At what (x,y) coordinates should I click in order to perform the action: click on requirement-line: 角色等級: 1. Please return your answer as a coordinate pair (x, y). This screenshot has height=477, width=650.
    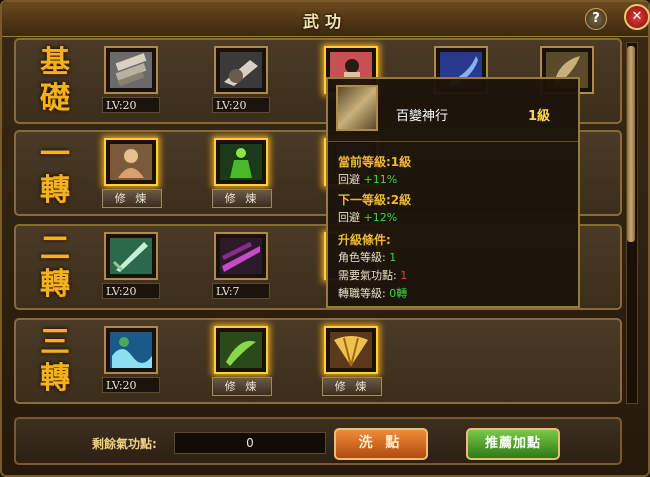
    Looking at the image, I should click on (367, 257).